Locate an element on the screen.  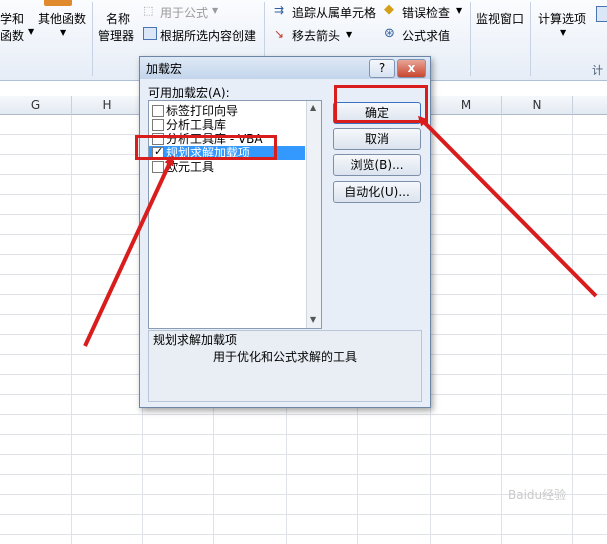
arrow-to-ok-button is located at coordinates (507, 206).